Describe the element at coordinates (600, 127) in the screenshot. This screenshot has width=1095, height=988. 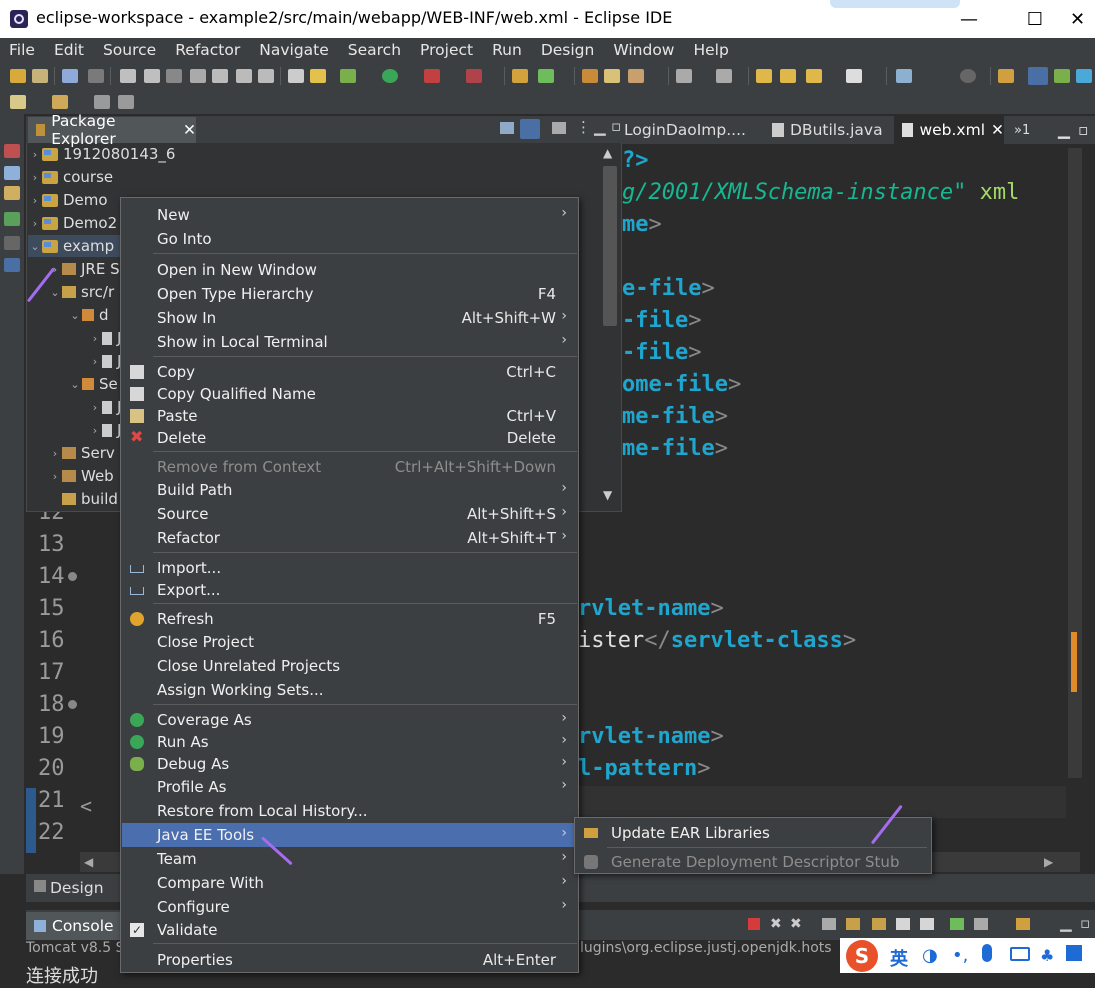
I see `minimize-view-icon: ▁` at that location.